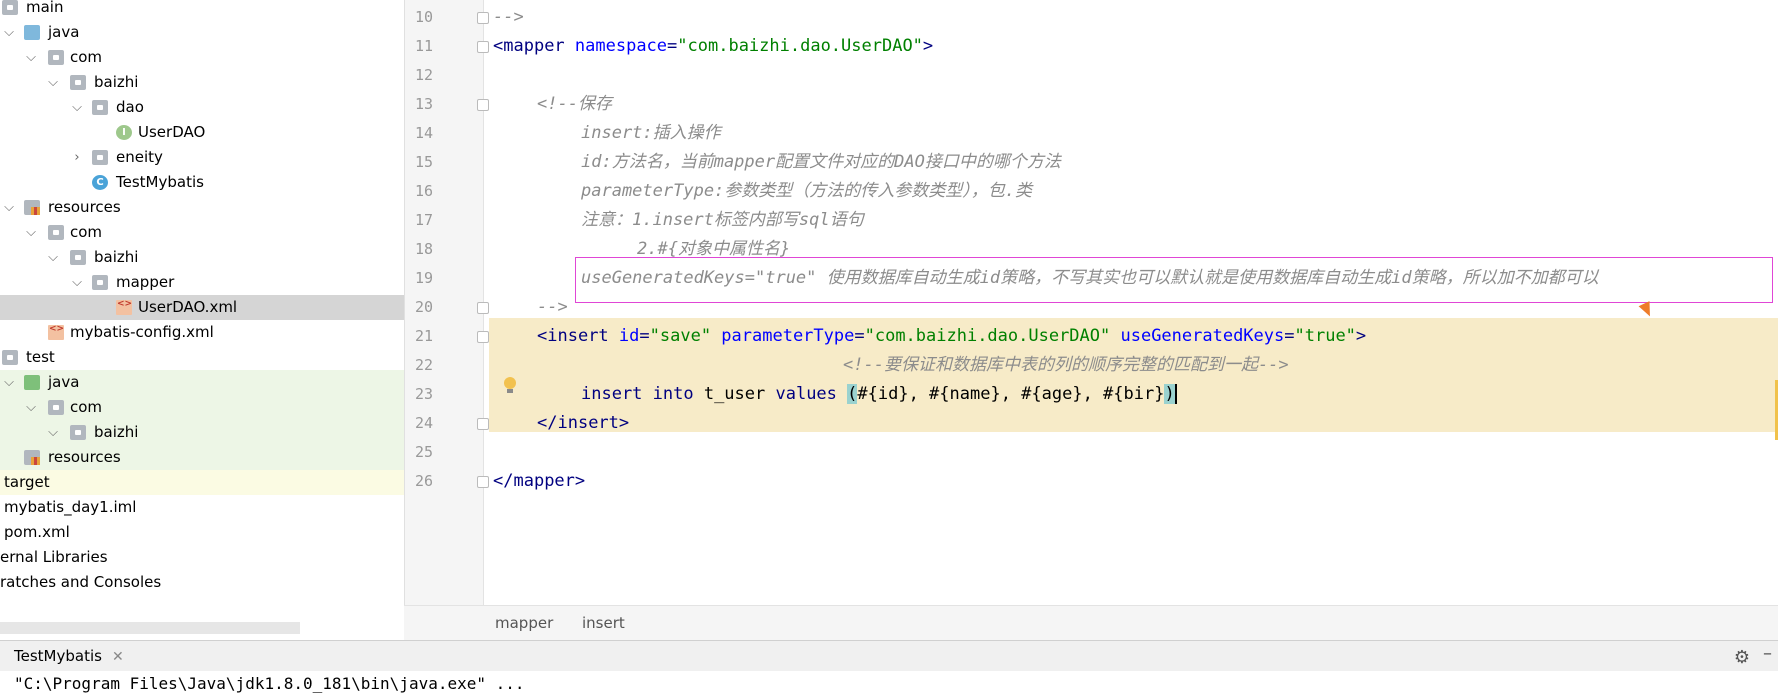 The height and width of the screenshot is (697, 1778). I want to click on tree-item-dao: ⌵ dao, so click(202, 107).